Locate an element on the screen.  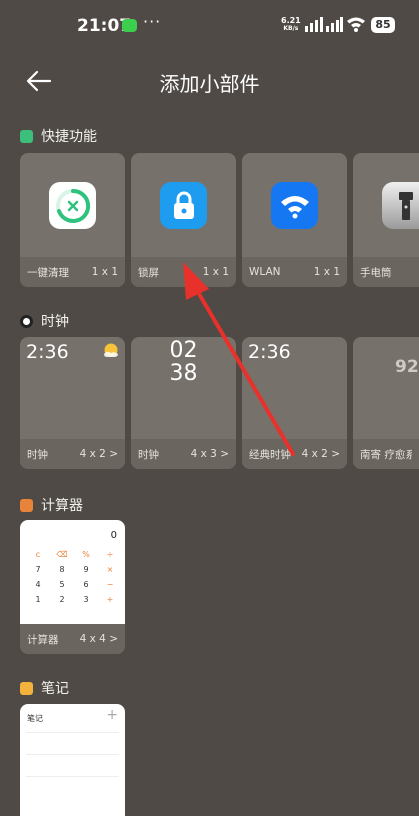
calculator-keypad: c ⌫% ÷ 7 8 9 × 4 5 6 − 1 2 3 + is located at coordinates (74, 577).